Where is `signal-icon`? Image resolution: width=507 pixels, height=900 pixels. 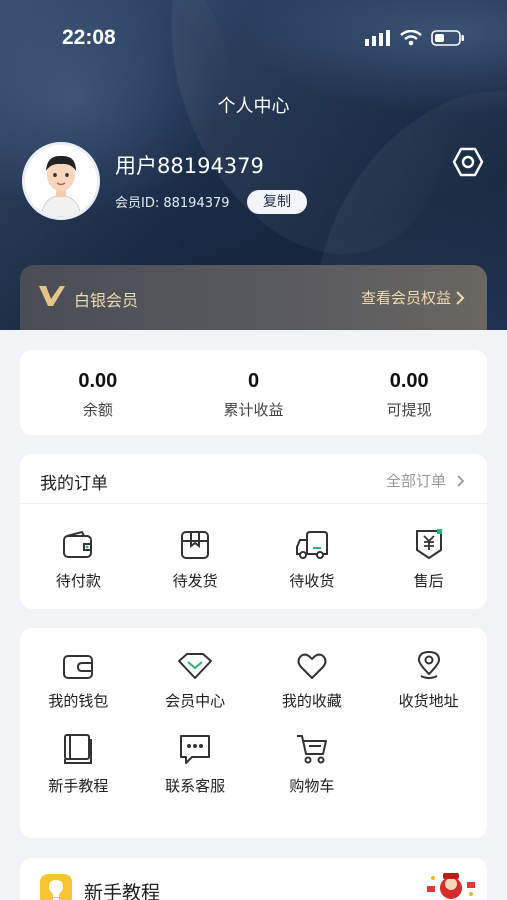
signal-icon is located at coordinates (377, 38).